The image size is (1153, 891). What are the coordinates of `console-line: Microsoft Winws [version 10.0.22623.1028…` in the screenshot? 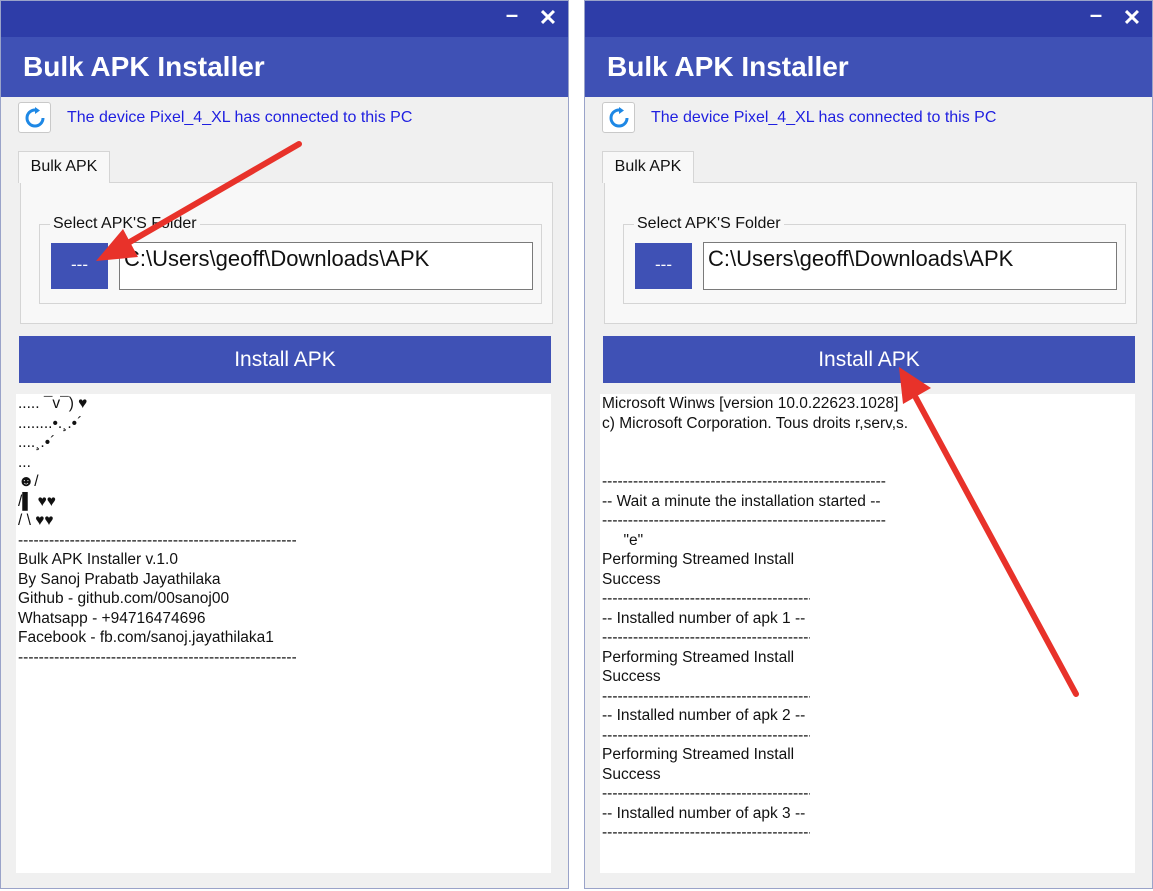 It's located at (750, 403).